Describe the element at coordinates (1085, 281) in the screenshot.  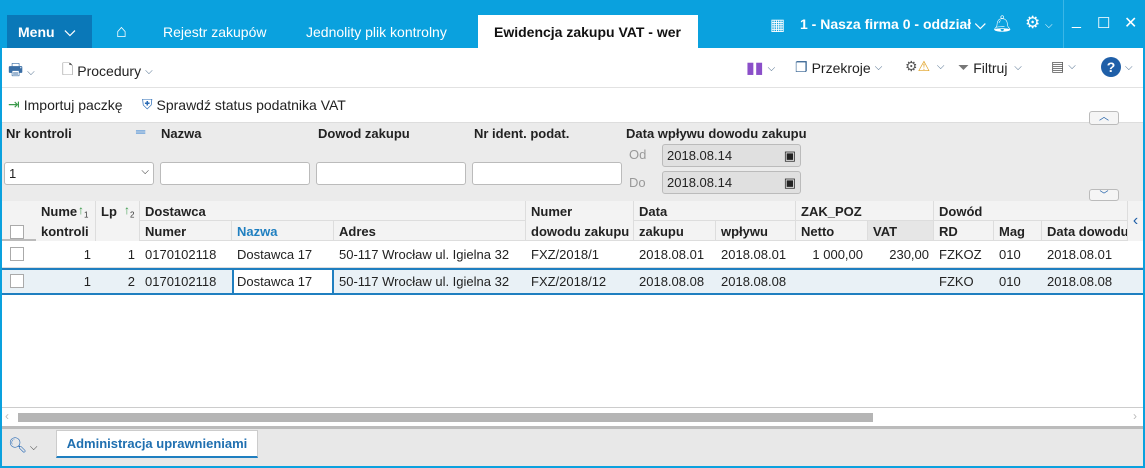
I see `cell-data-dowodu: 2018.08.08` at that location.